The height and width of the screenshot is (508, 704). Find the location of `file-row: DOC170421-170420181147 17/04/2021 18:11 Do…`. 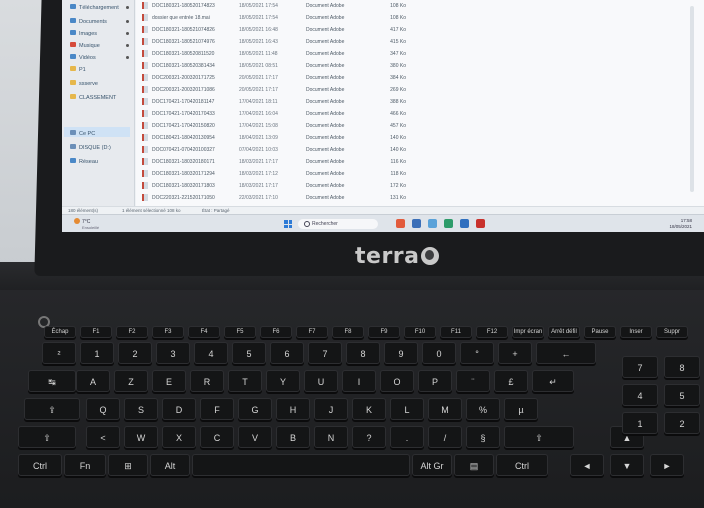

file-row: DOC170421-170420181147 17/04/2021 18:11 Do… is located at coordinates (306, 102).